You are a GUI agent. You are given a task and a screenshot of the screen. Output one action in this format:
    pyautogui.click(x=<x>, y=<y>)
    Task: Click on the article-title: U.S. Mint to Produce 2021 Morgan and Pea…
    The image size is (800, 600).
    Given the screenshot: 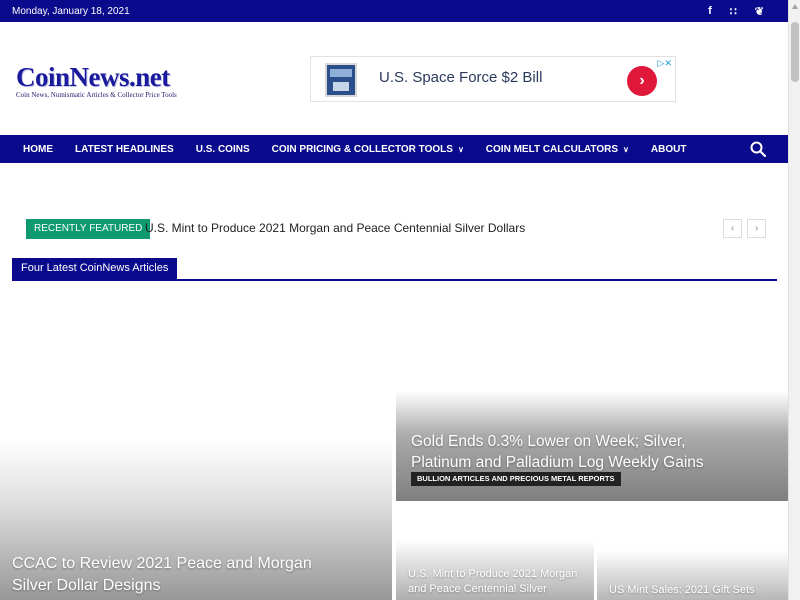 What is the action you would take?
    pyautogui.click(x=498, y=582)
    